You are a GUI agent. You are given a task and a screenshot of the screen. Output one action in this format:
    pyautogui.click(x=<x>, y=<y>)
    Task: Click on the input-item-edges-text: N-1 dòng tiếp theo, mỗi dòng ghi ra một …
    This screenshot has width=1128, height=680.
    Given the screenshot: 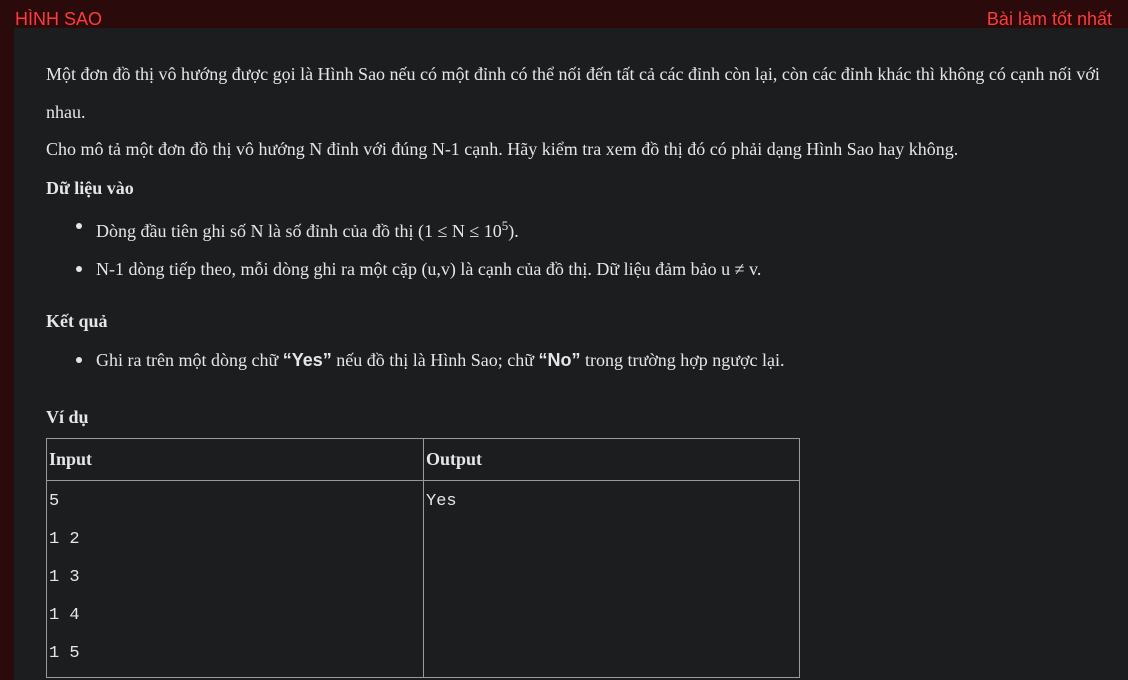 What is the action you would take?
    pyautogui.click(x=429, y=269)
    